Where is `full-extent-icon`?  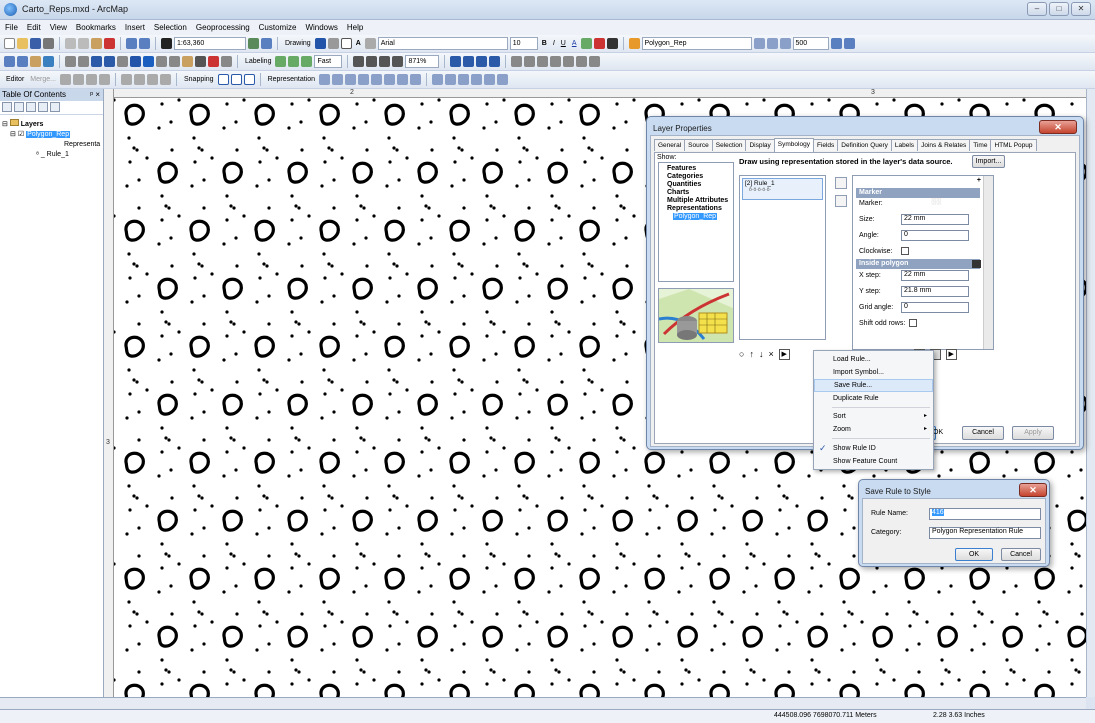
full-extent-icon is located at coordinates (48, 61).